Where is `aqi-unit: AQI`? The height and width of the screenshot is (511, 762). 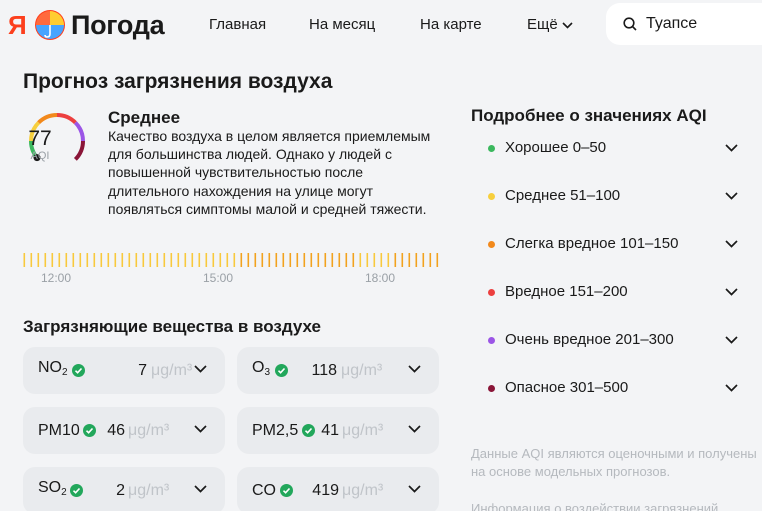 aqi-unit: AQI is located at coordinates (40, 156).